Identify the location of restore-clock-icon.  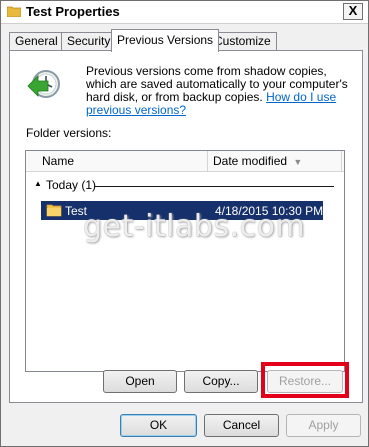
(43, 84).